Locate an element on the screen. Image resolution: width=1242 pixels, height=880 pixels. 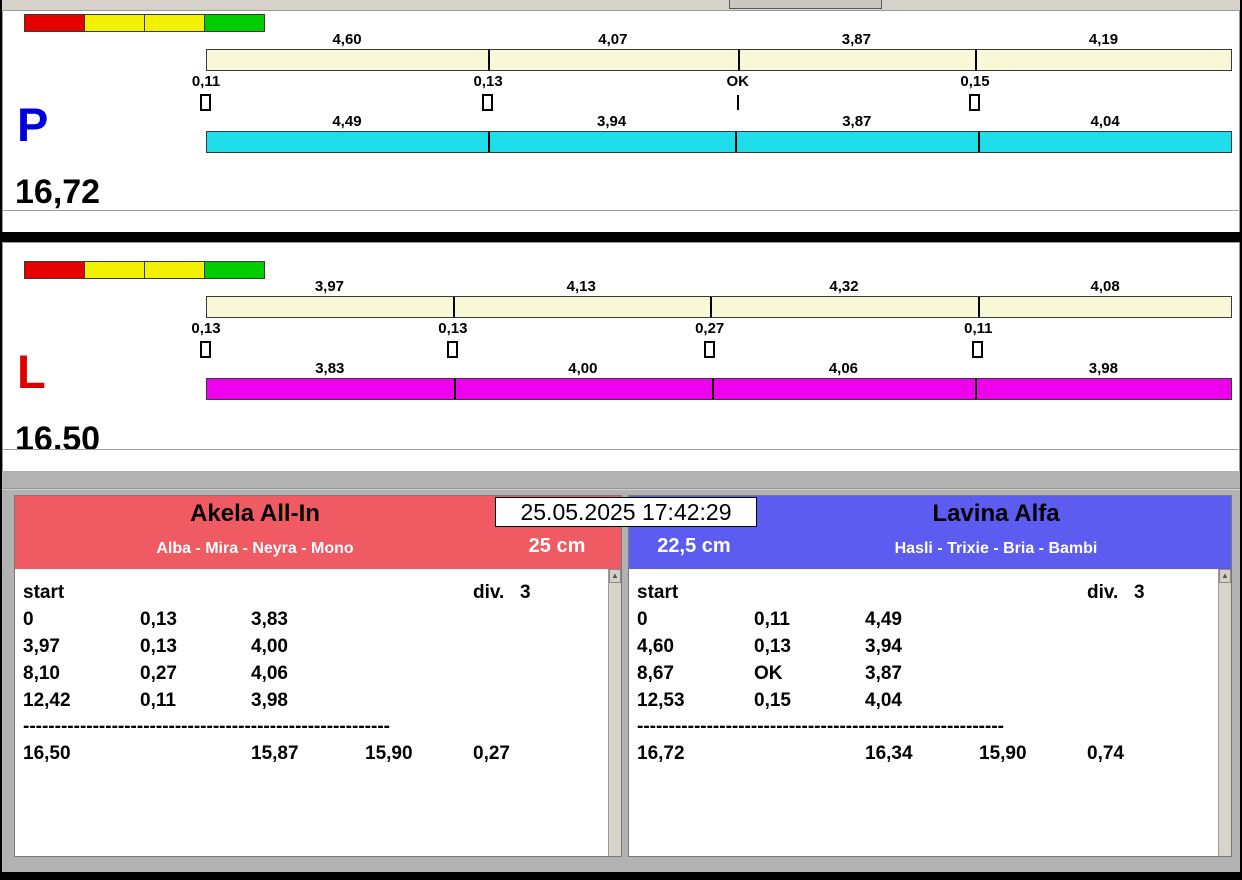
pass-ok-marker is located at coordinates (737, 102).